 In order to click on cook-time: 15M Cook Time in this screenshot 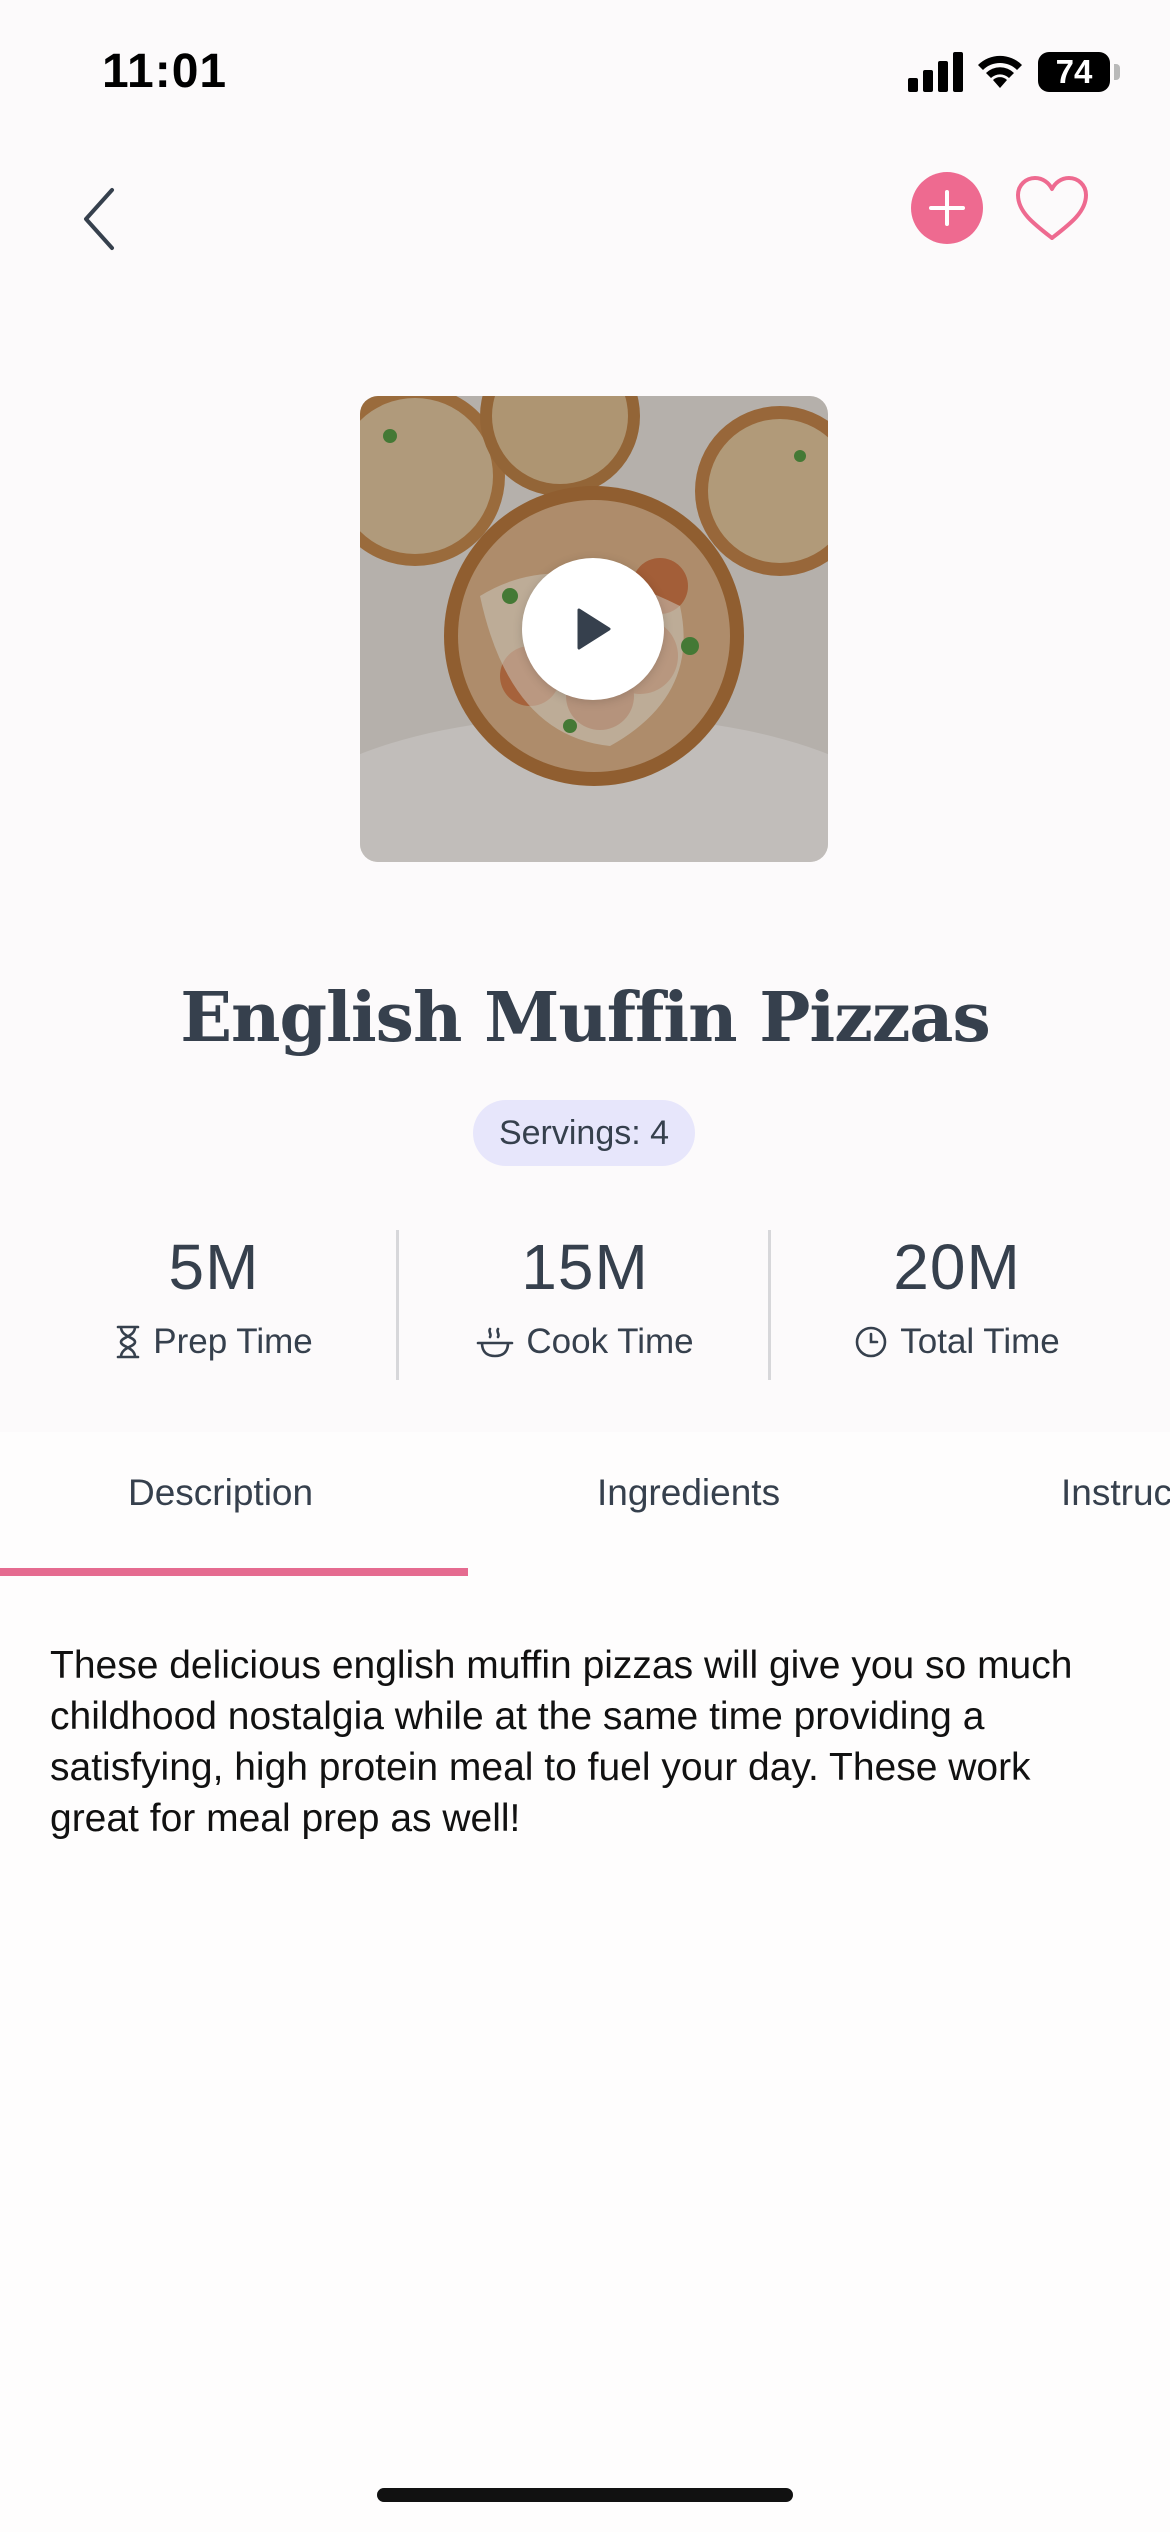, I will do `click(585, 1300)`.